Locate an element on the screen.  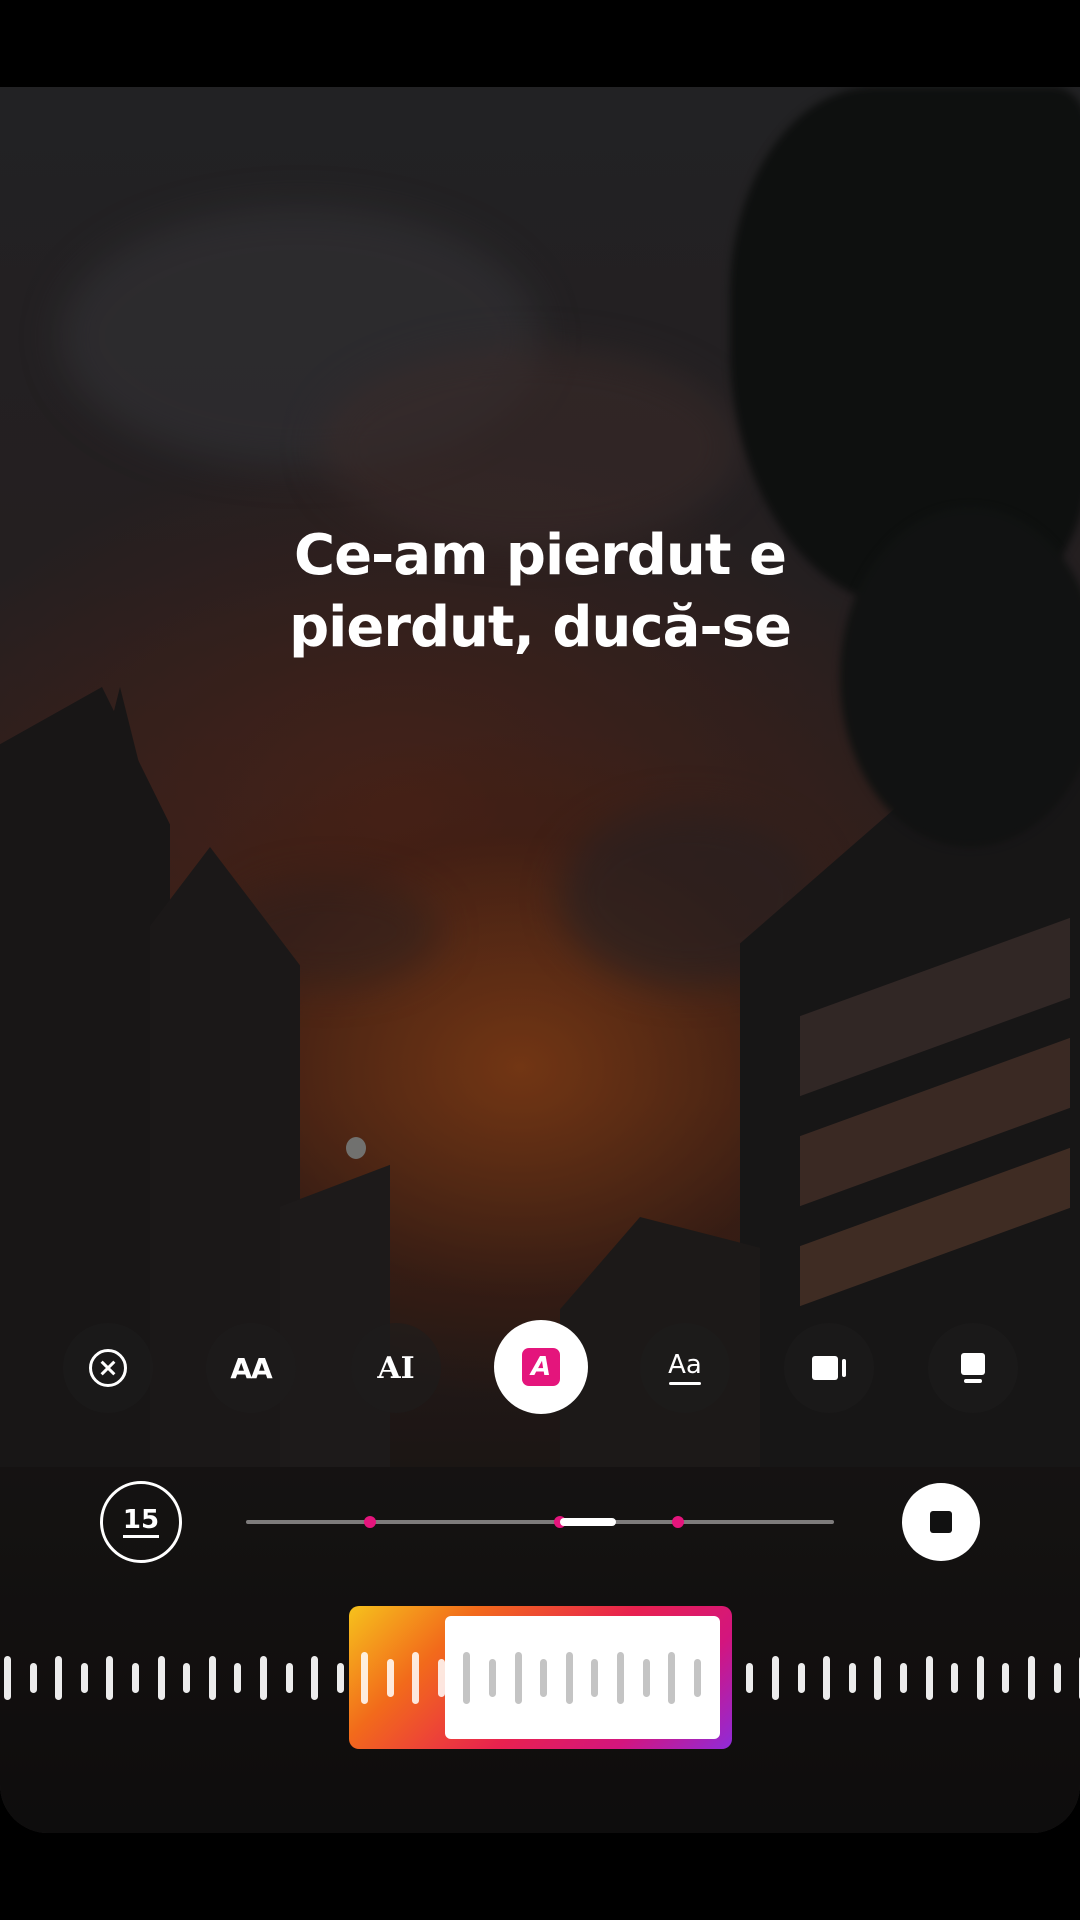
style-small-caps-button: AA is located at coordinates (251, 1368).